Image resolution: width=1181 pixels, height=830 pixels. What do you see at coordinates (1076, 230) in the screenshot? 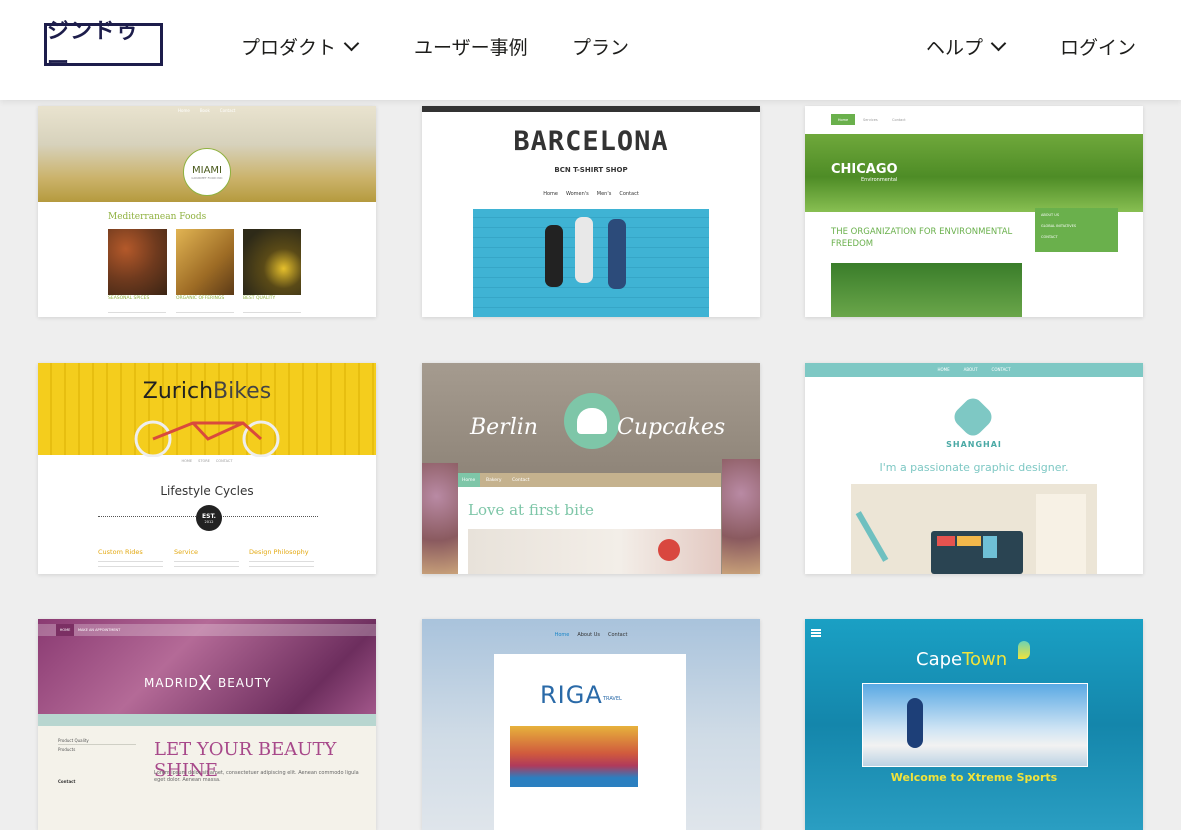
I see `chicago-dropdown-menu: ABOUT US GLOBAL INITIATIVES CONTACT` at bounding box center [1076, 230].